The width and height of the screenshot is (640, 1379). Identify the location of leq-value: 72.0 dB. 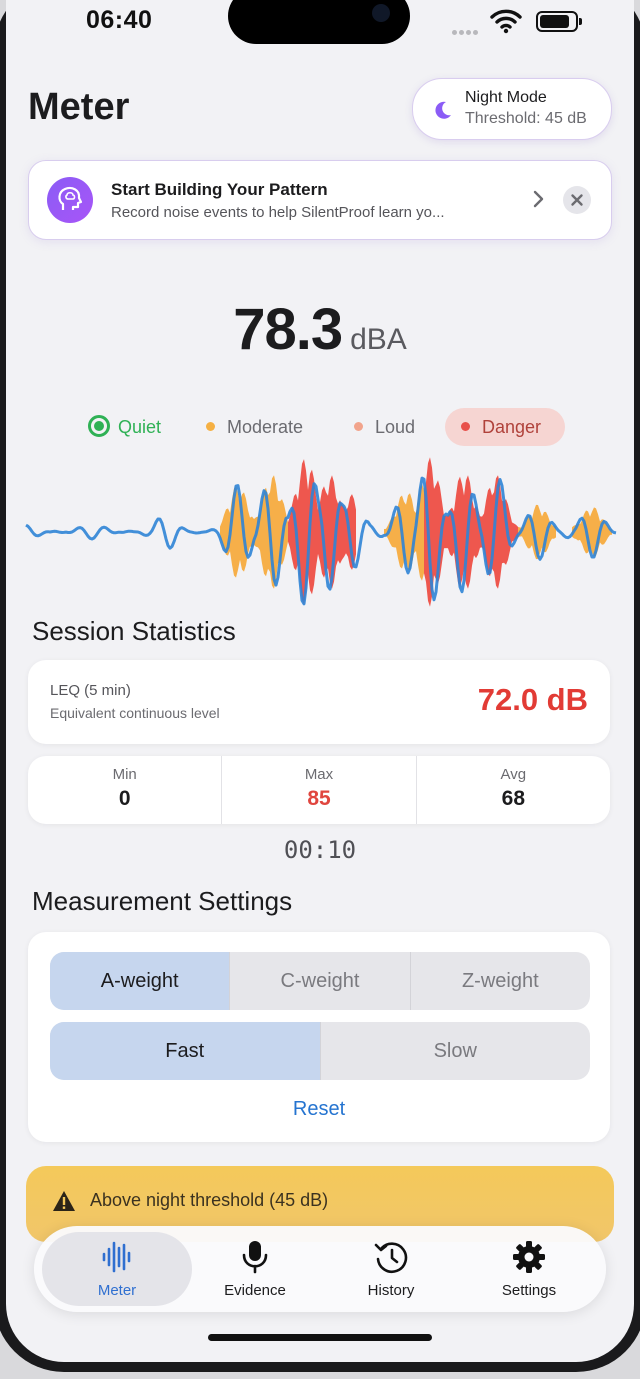
(532, 699).